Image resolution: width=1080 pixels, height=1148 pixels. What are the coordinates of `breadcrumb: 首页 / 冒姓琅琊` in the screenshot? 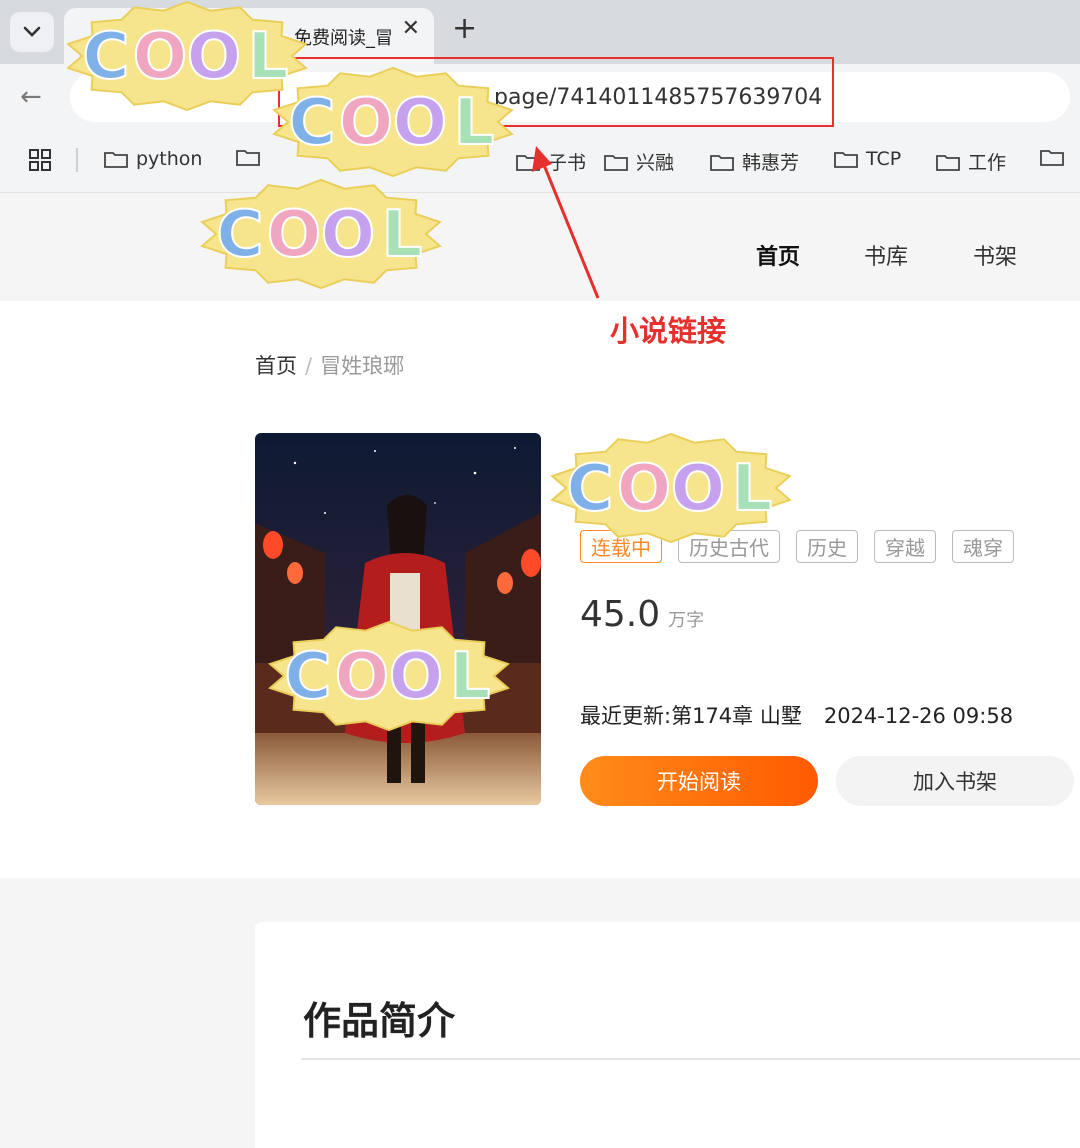 It's located at (329, 365).